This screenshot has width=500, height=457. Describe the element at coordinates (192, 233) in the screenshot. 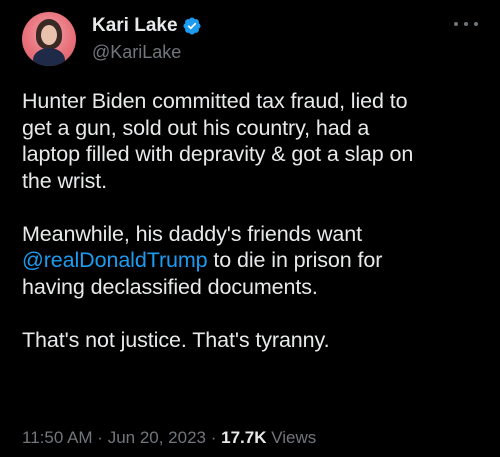

I see `tweet-line: Meanwhile, his daddy's friends want` at that location.